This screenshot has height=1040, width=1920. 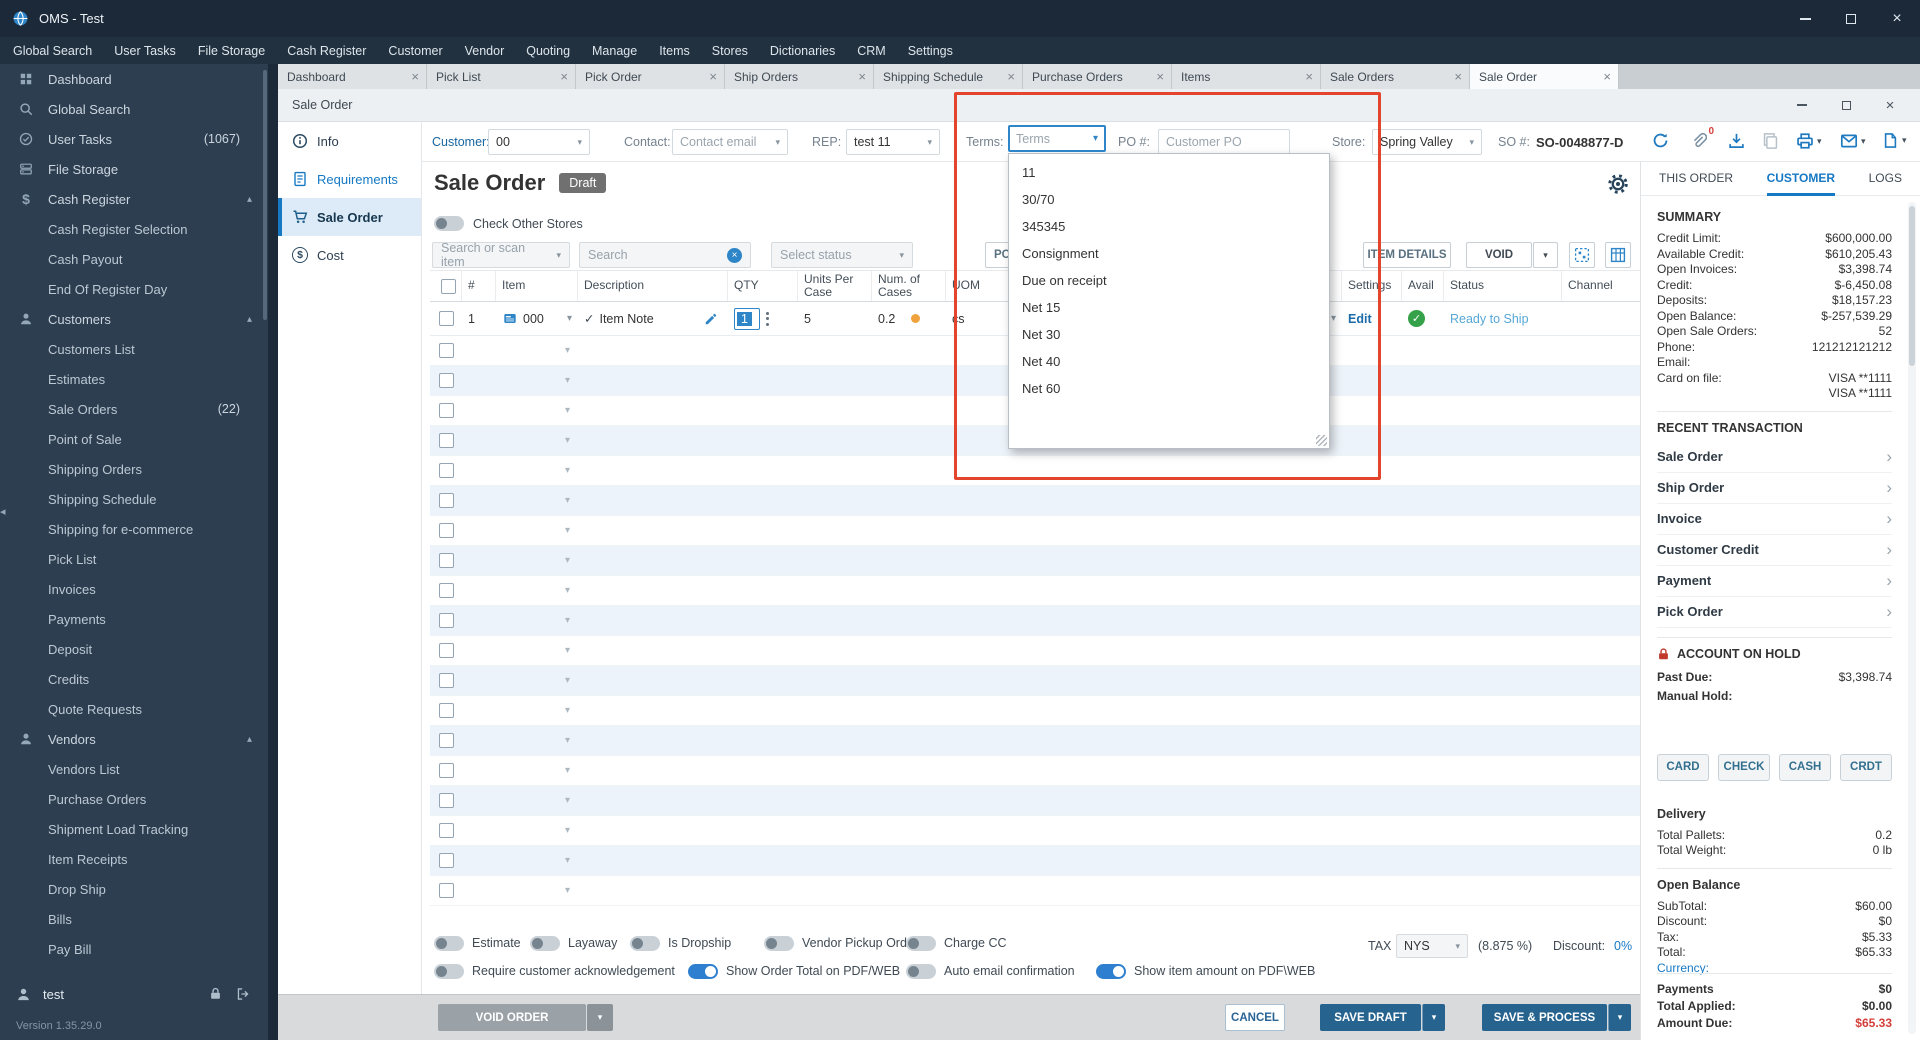 What do you see at coordinates (1618, 255) in the screenshot?
I see `table-columns-icon` at bounding box center [1618, 255].